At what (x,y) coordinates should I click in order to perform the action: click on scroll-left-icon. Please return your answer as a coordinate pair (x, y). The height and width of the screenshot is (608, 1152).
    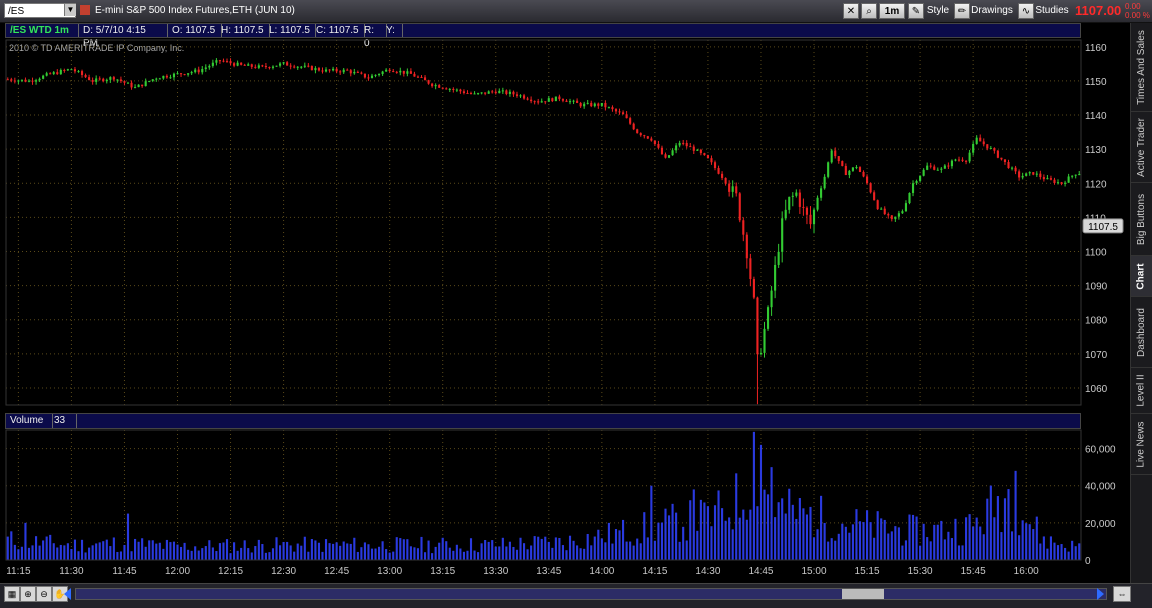
    Looking at the image, I should click on (67, 594).